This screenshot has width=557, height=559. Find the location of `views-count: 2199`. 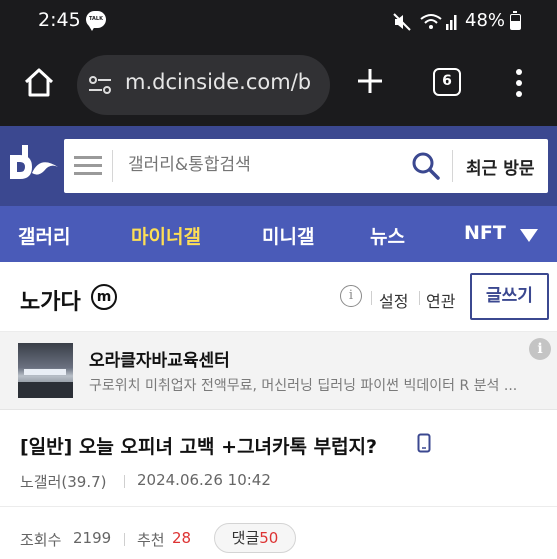

views-count: 2199 is located at coordinates (92, 538).